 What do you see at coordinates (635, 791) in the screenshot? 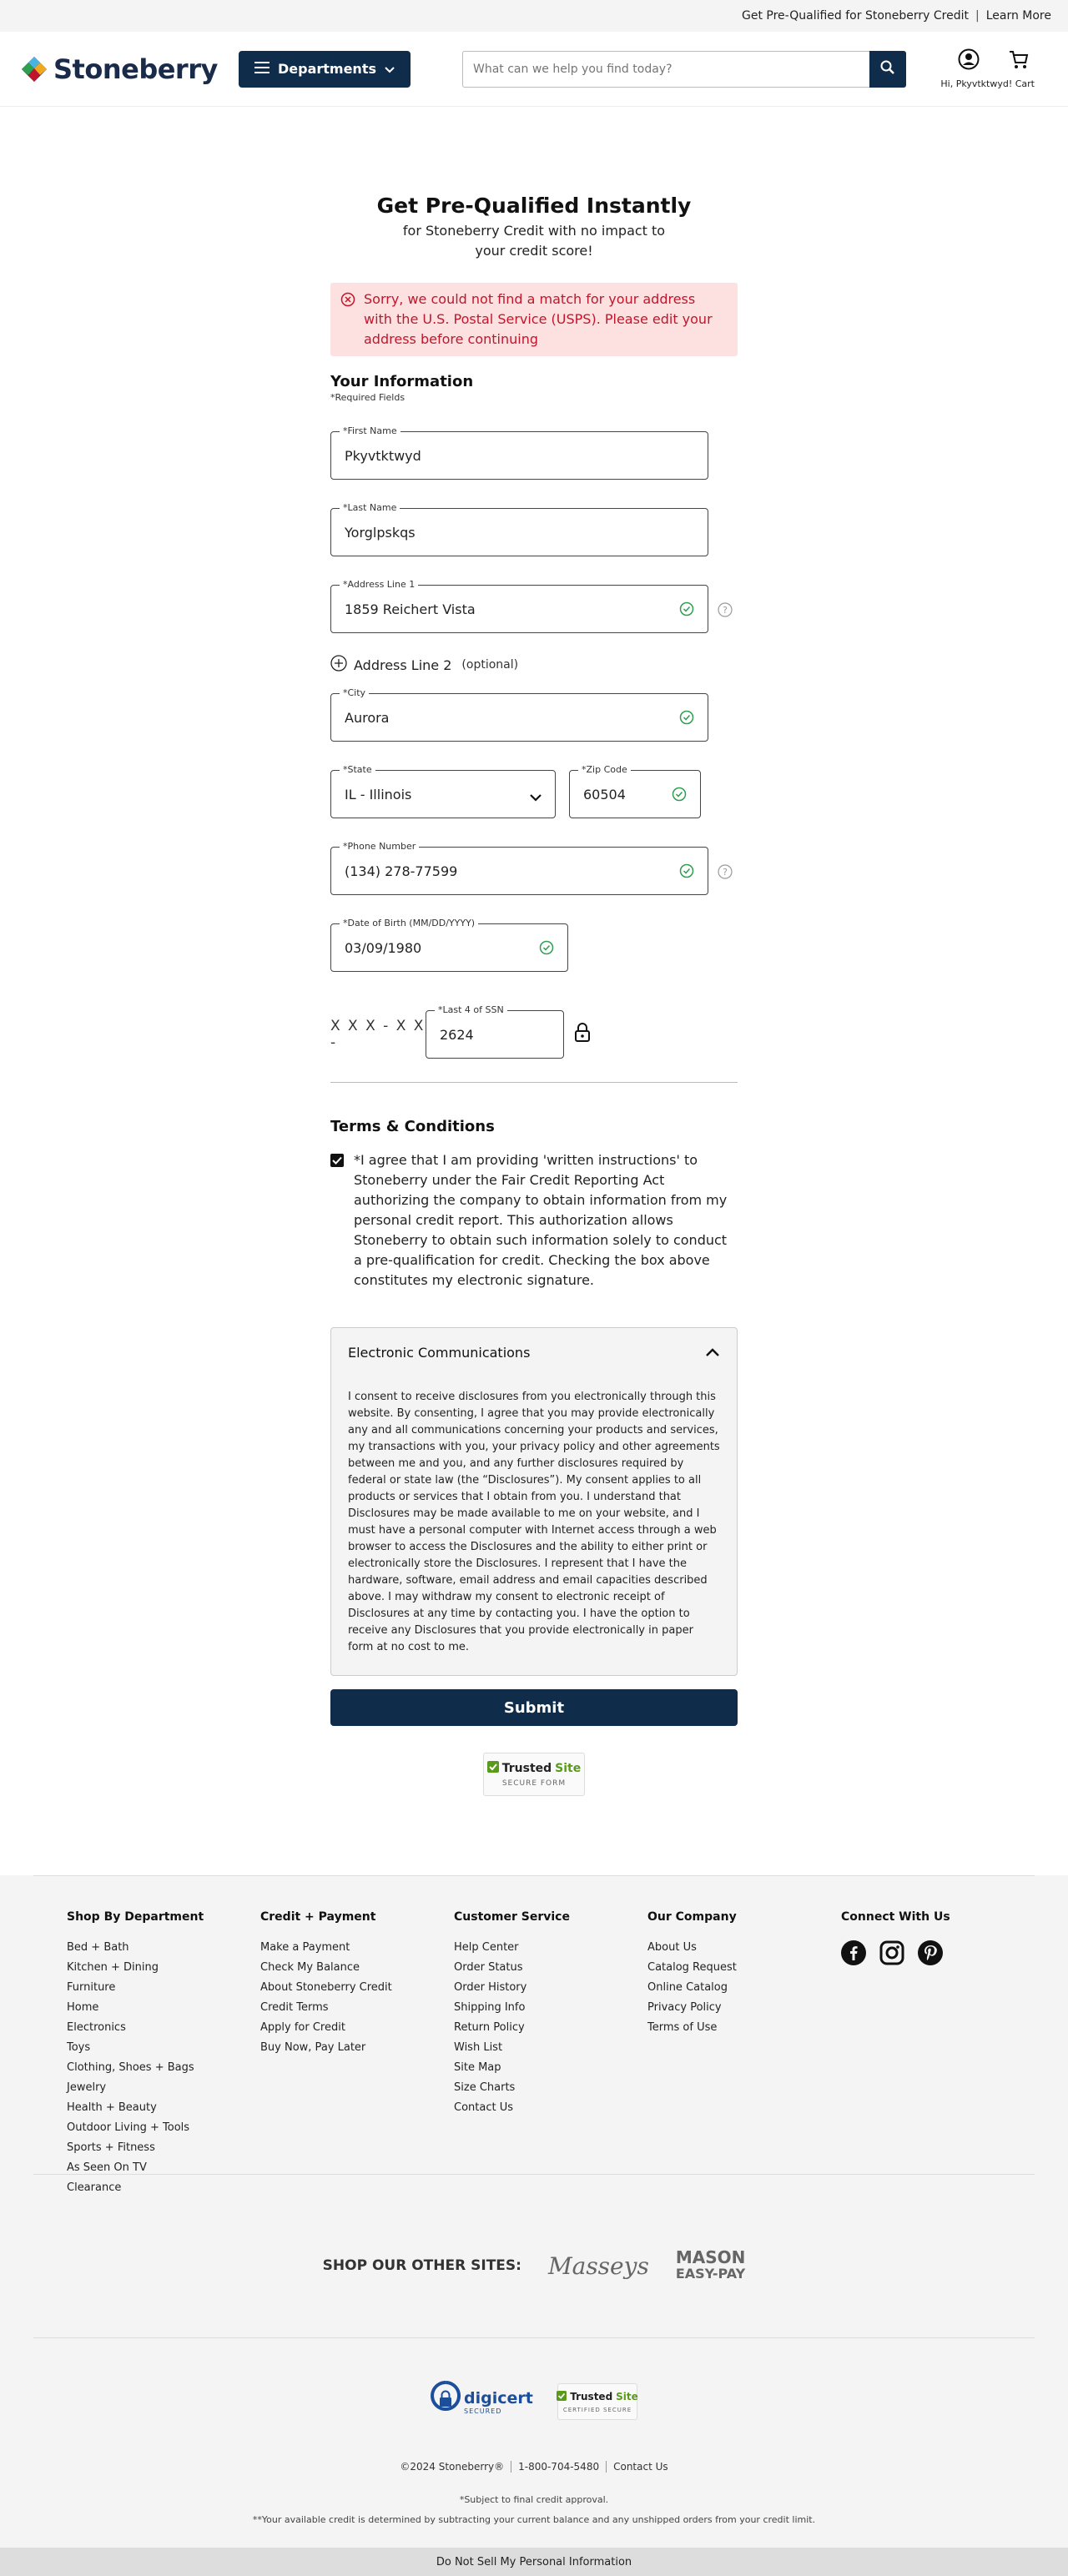
I see `zip-code-field: *Zip Code 60504` at bounding box center [635, 791].